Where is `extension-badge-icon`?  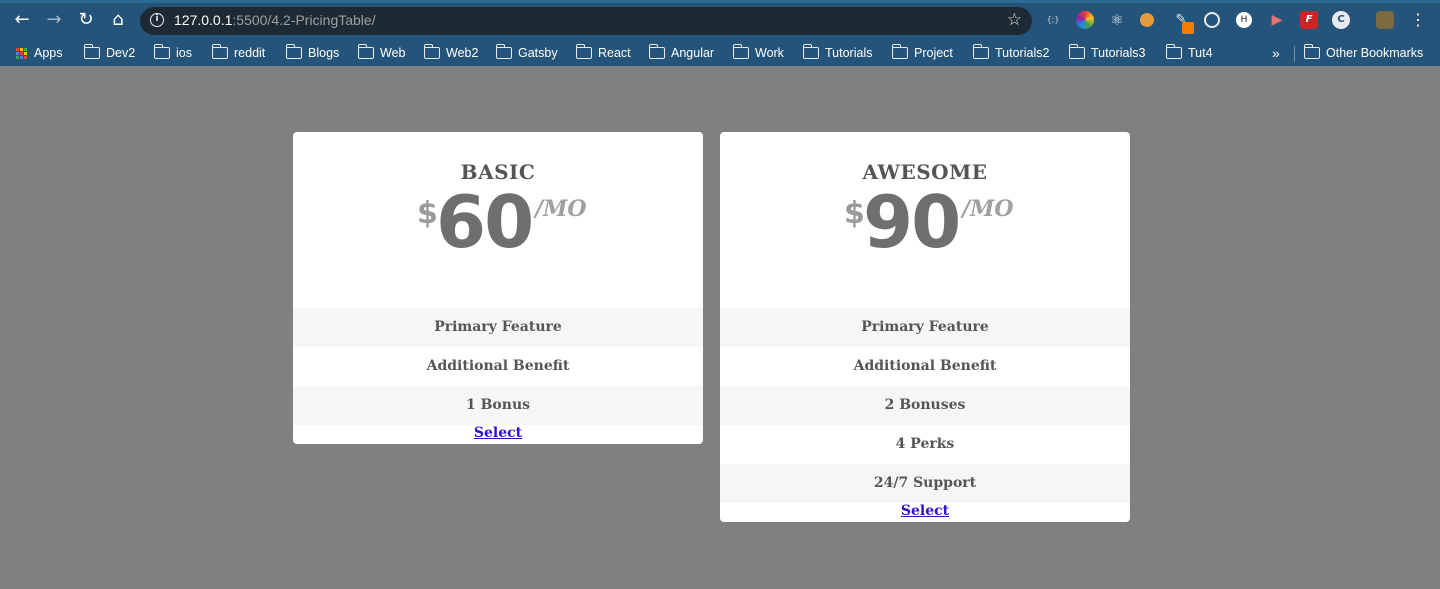 extension-badge-icon is located at coordinates (1188, 28).